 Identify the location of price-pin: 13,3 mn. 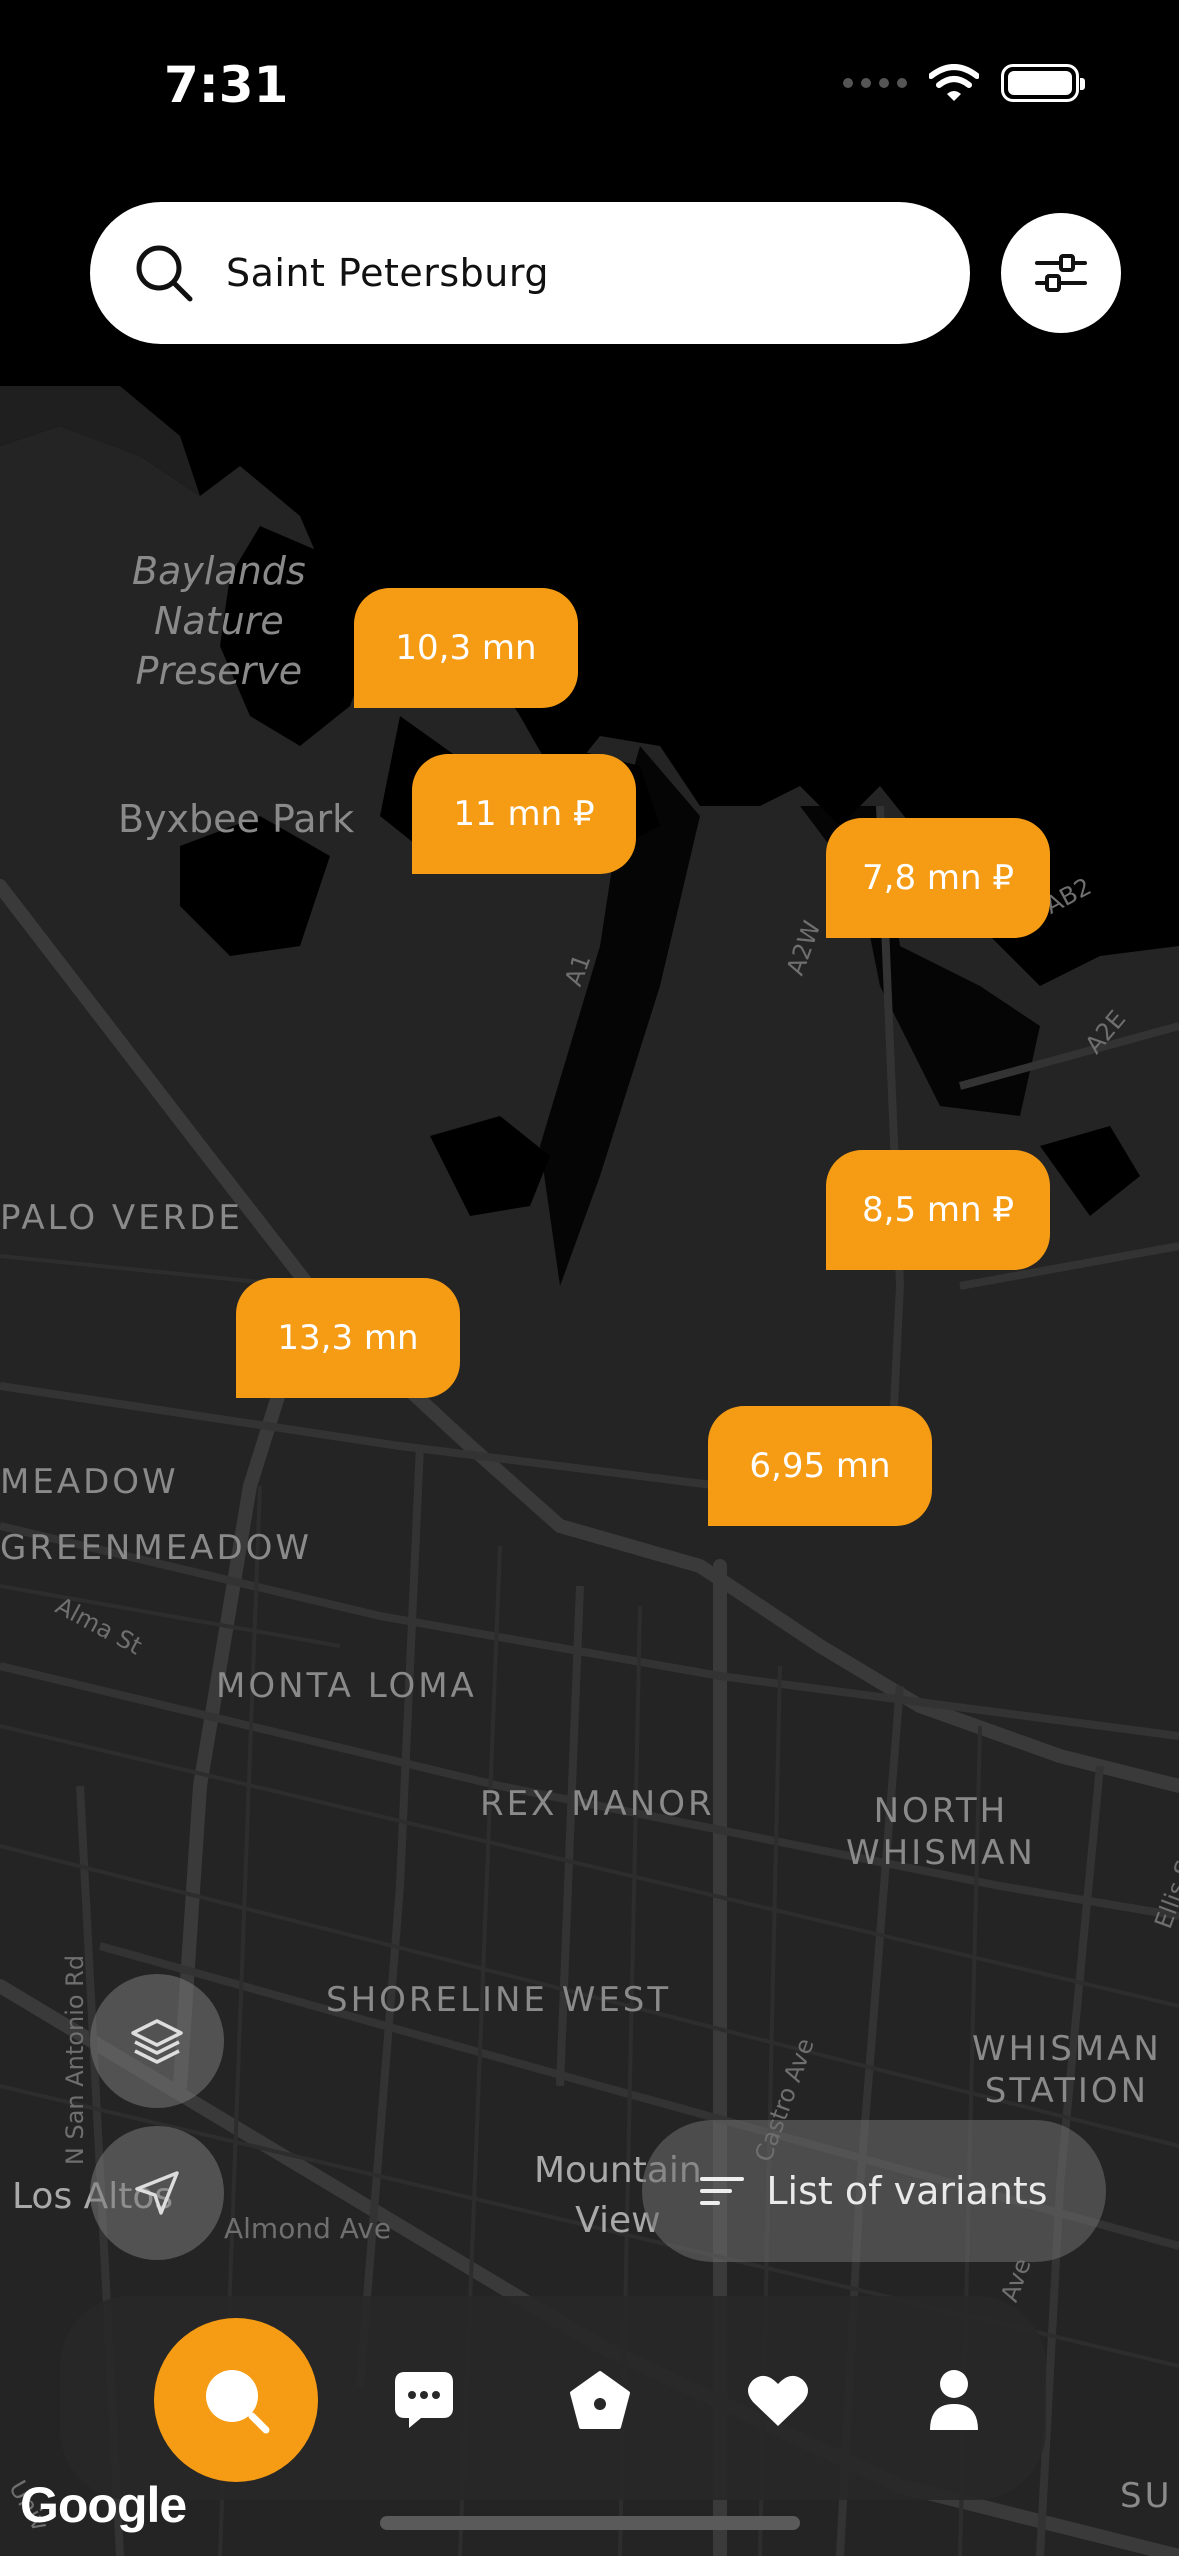
(348, 1338).